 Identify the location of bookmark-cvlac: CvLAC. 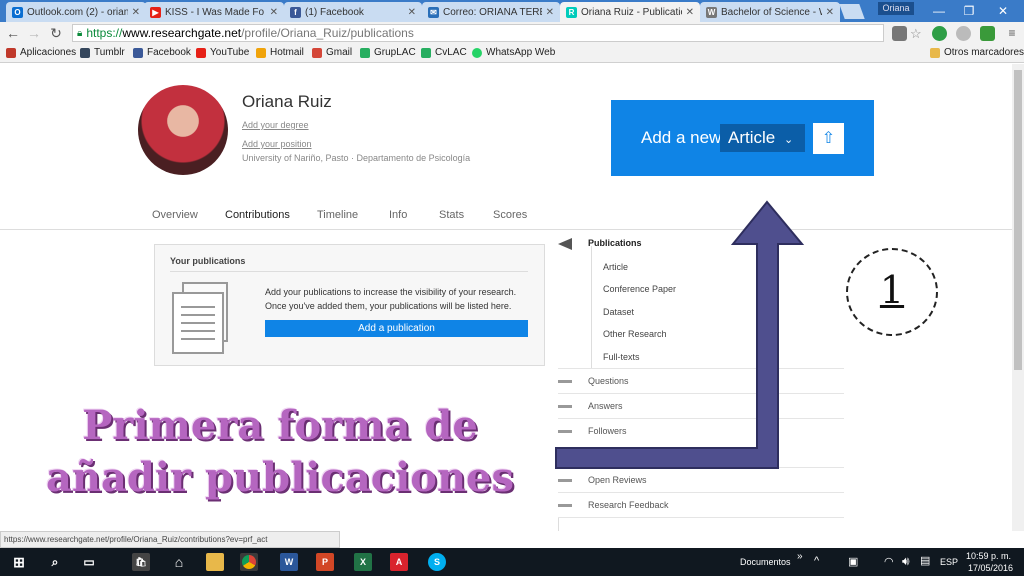
(444, 52).